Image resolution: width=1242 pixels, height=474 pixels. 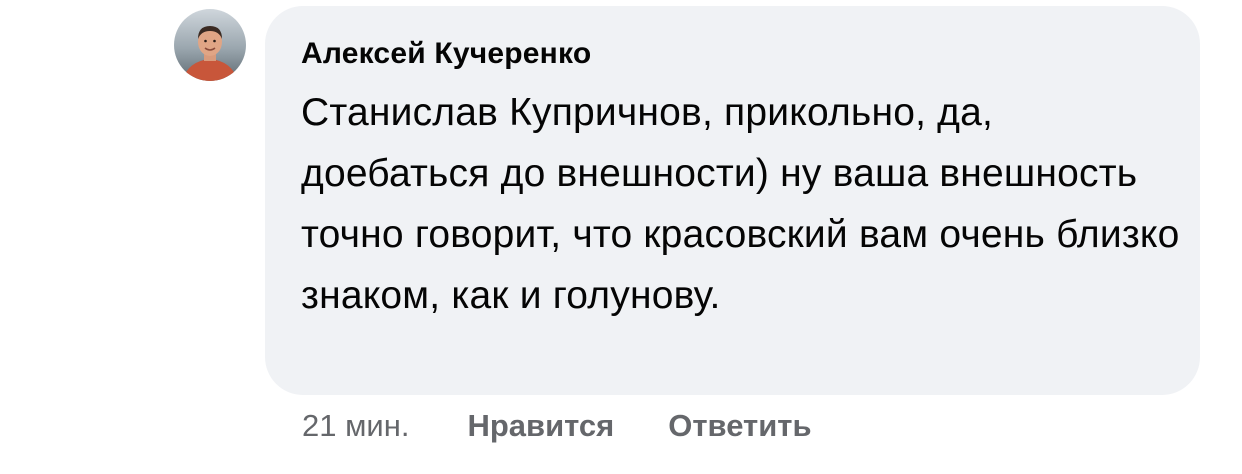 I want to click on comment-actions: 21 мин. Нравится Ответить, so click(x=557, y=426).